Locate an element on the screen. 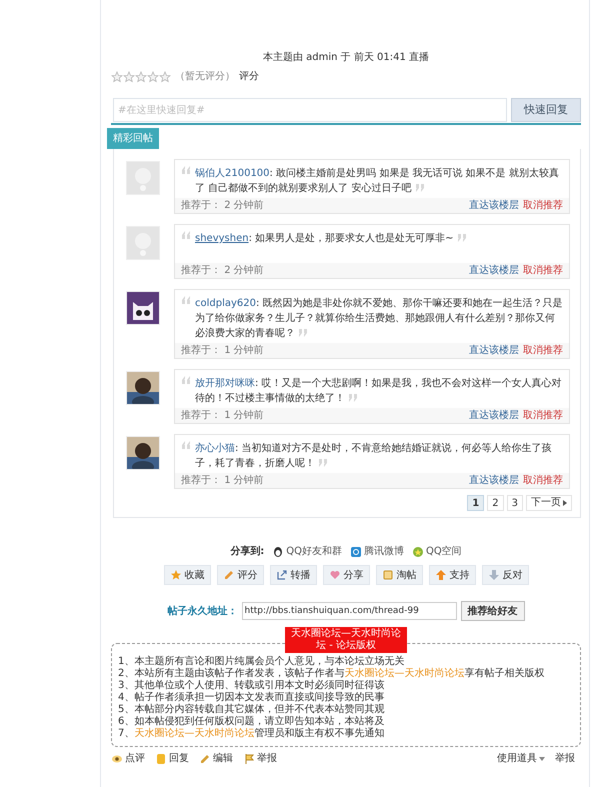  next-page-link: 下一页 is located at coordinates (549, 503).